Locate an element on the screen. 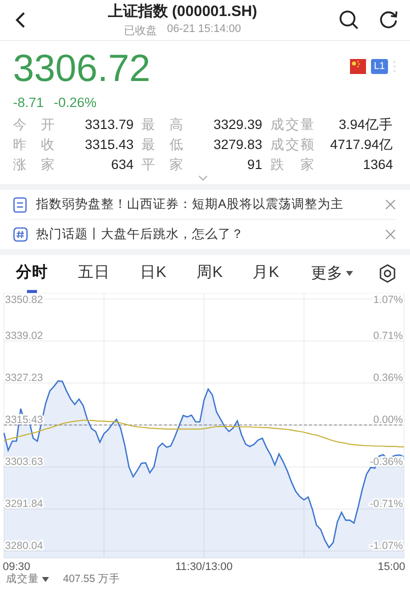 The image size is (410, 592). news-headline: 指数弱势盘整！山西证券：短期A股将以震荡调整为主 is located at coordinates (206, 204).